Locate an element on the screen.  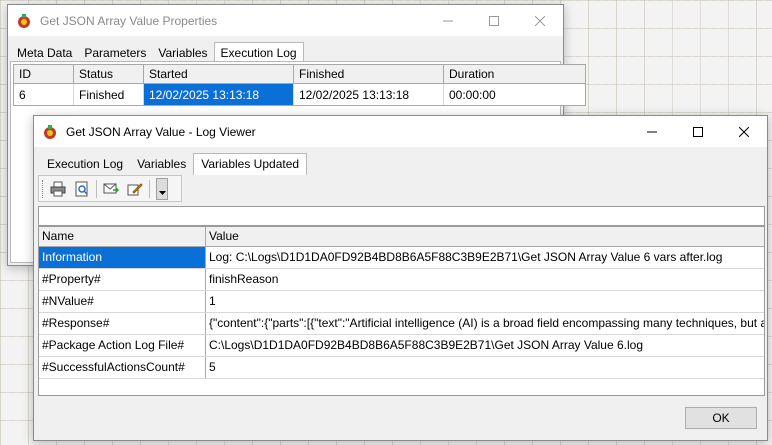
column-header-id: ID is located at coordinates (44, 74).